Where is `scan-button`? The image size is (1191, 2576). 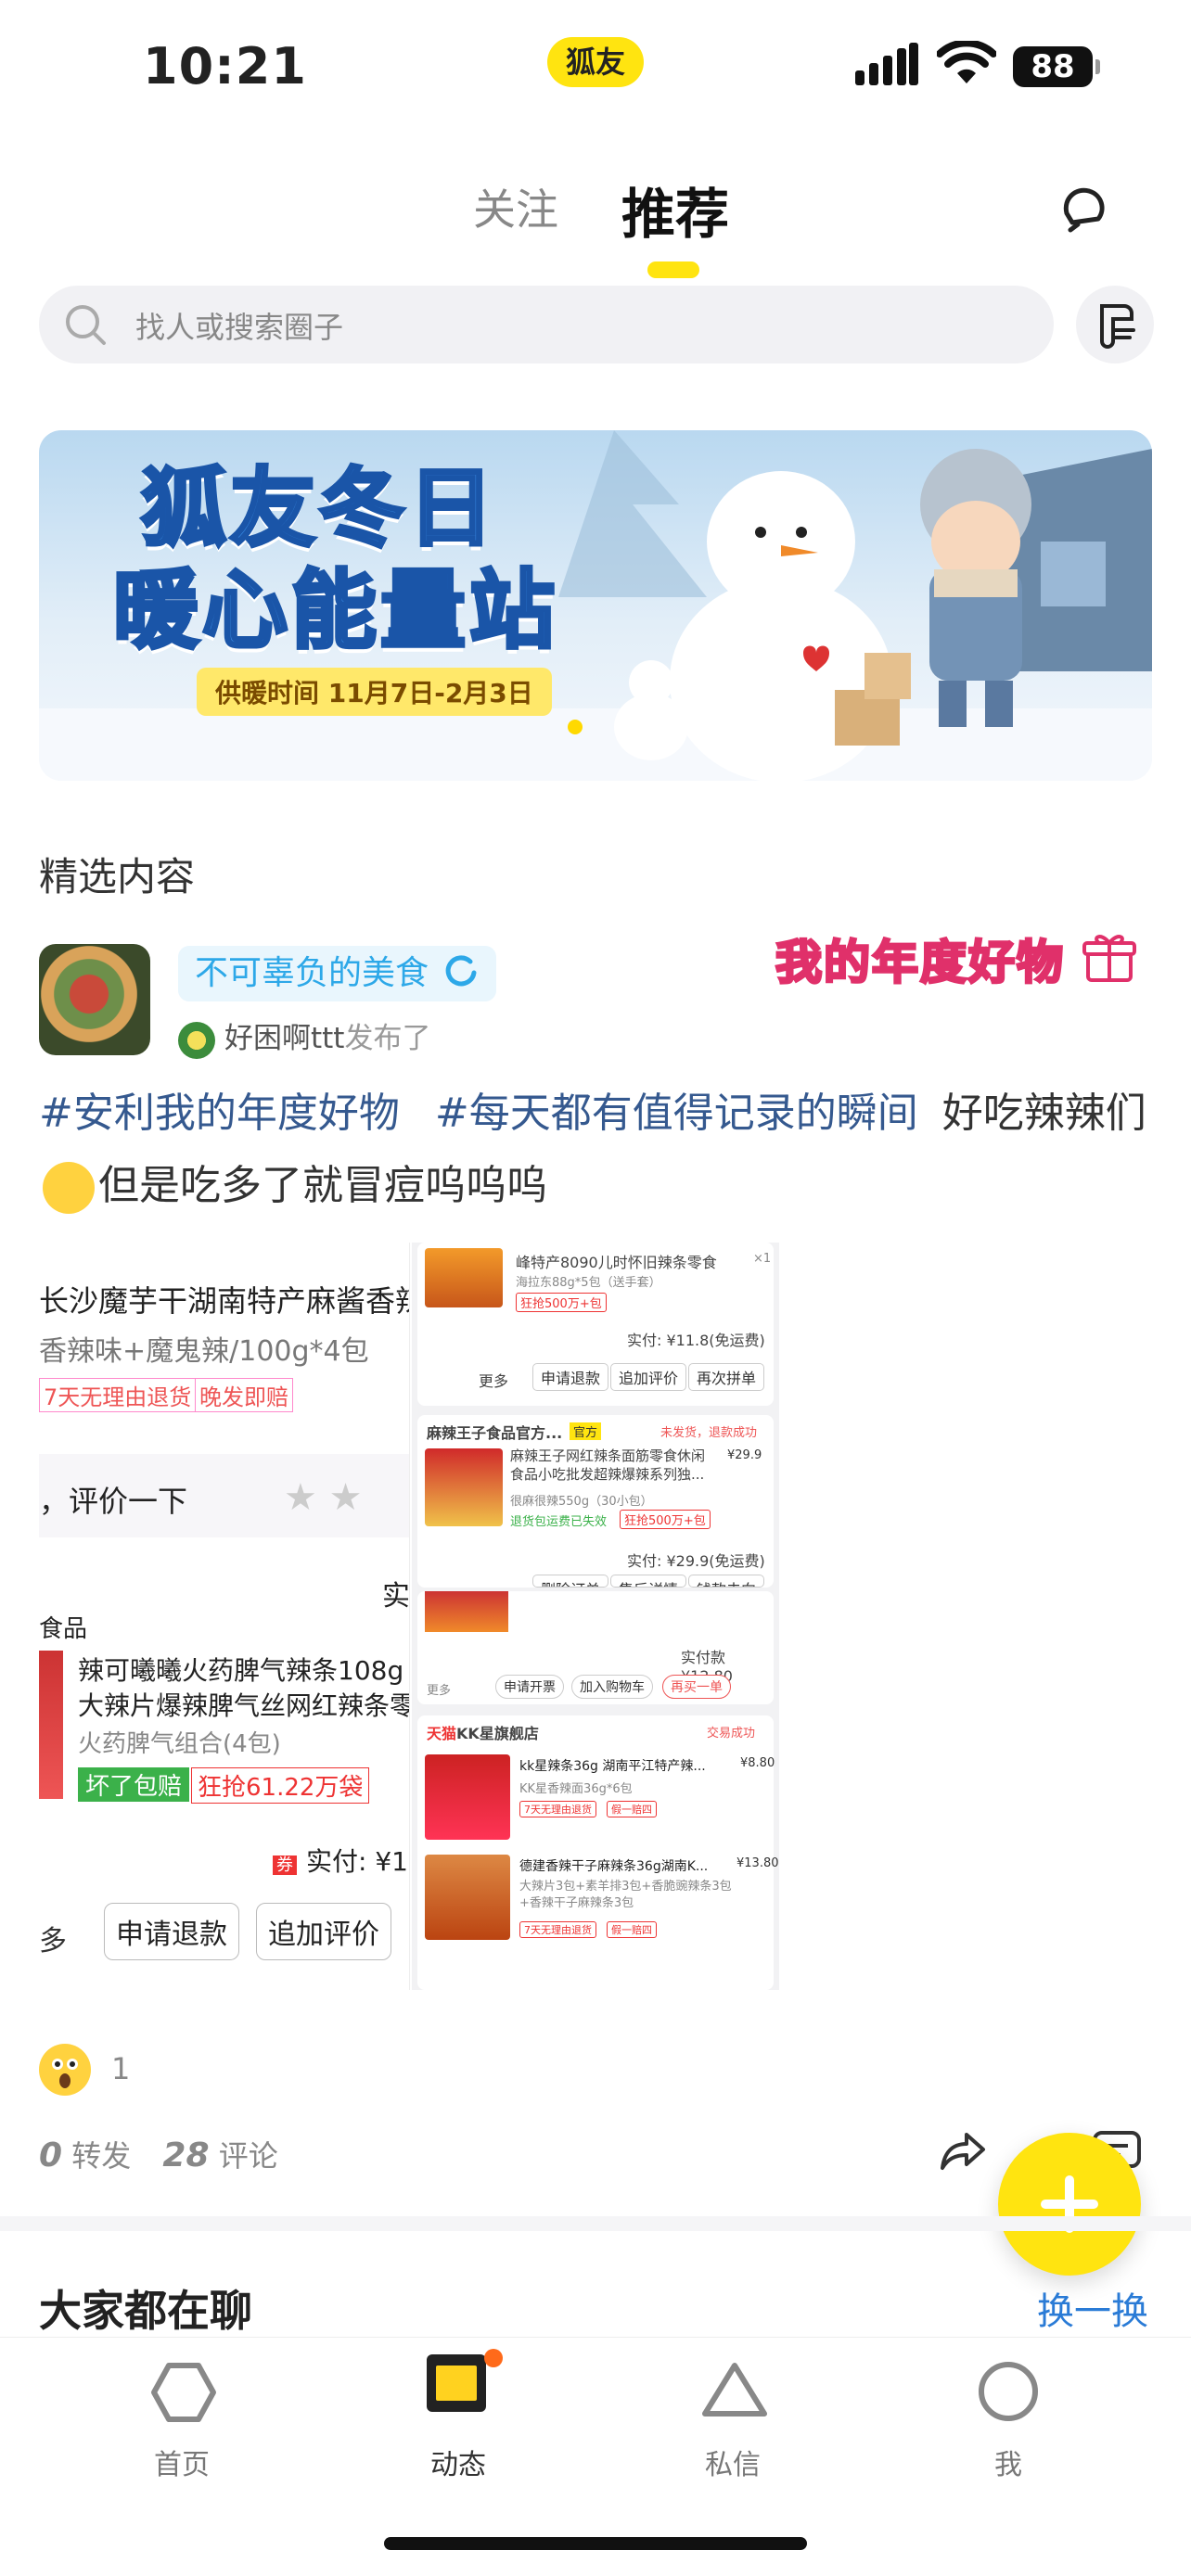 scan-button is located at coordinates (1115, 324).